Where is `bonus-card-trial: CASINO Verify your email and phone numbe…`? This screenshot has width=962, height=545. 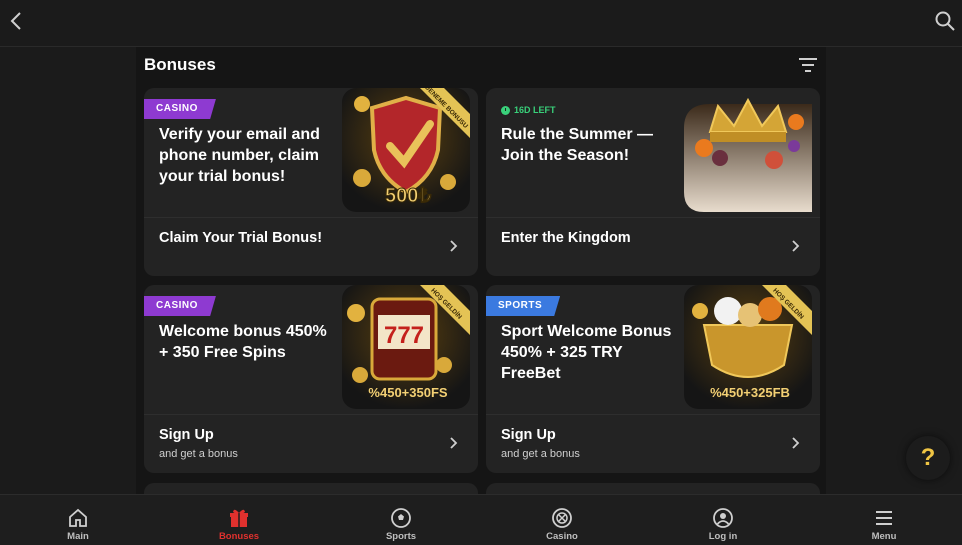
bonus-card-trial: CASINO Verify your email and phone numbe… is located at coordinates (311, 182).